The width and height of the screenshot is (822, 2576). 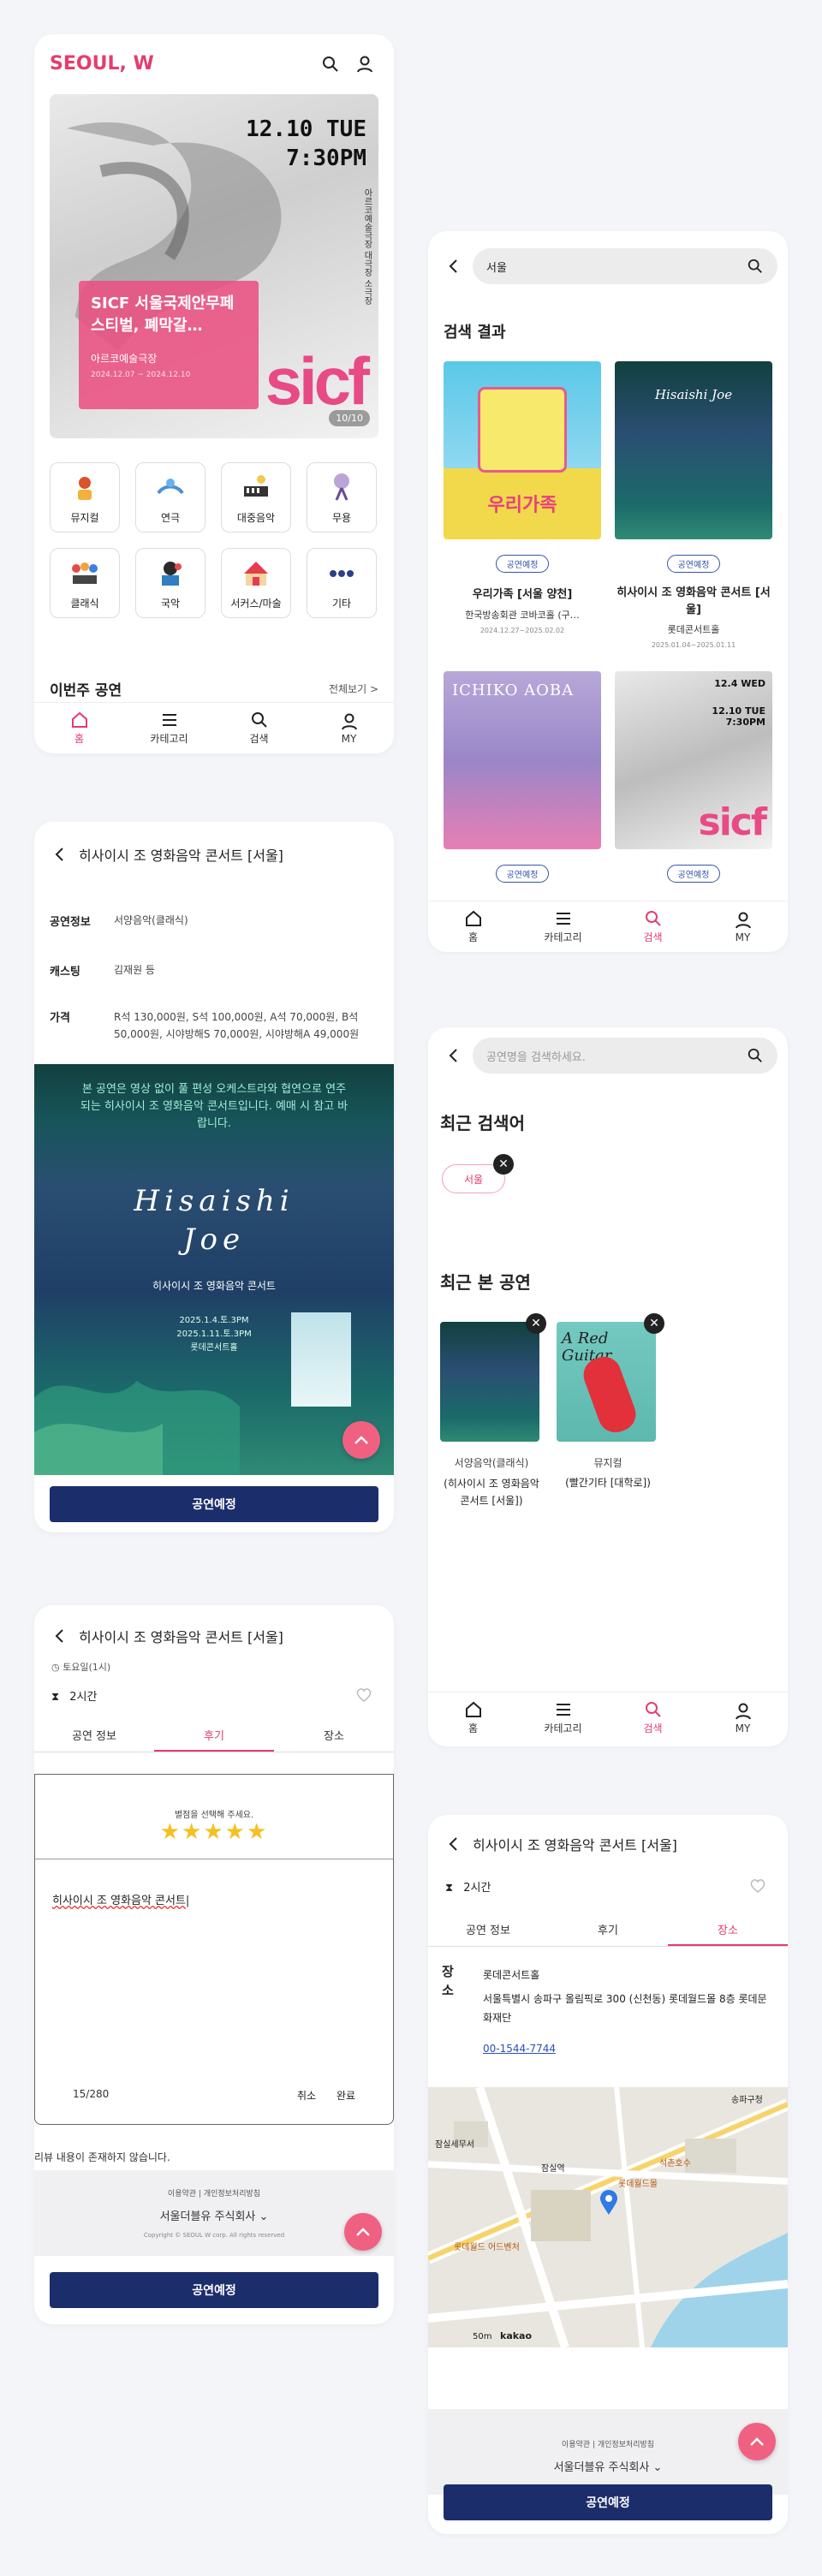 What do you see at coordinates (693, 645) in the screenshot?
I see `result-date: 2025.01.04~2025.01.11` at bounding box center [693, 645].